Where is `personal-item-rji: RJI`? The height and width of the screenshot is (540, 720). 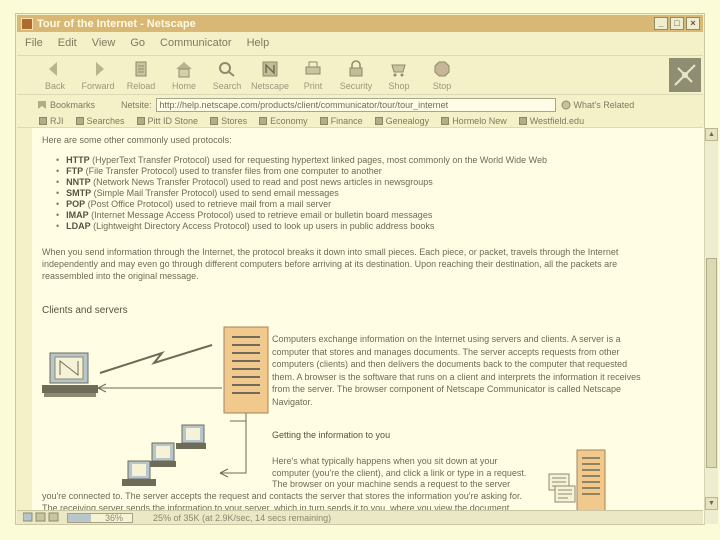
personal-item-rji: RJI is located at coordinates (51, 121).